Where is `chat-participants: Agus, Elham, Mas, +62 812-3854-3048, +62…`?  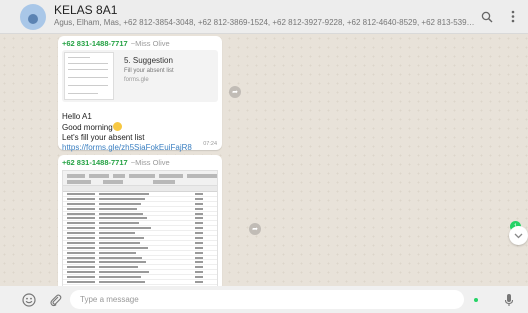 chat-participants: Agus, Elham, Mas, +62 812-3854-3048, +62… is located at coordinates (265, 22).